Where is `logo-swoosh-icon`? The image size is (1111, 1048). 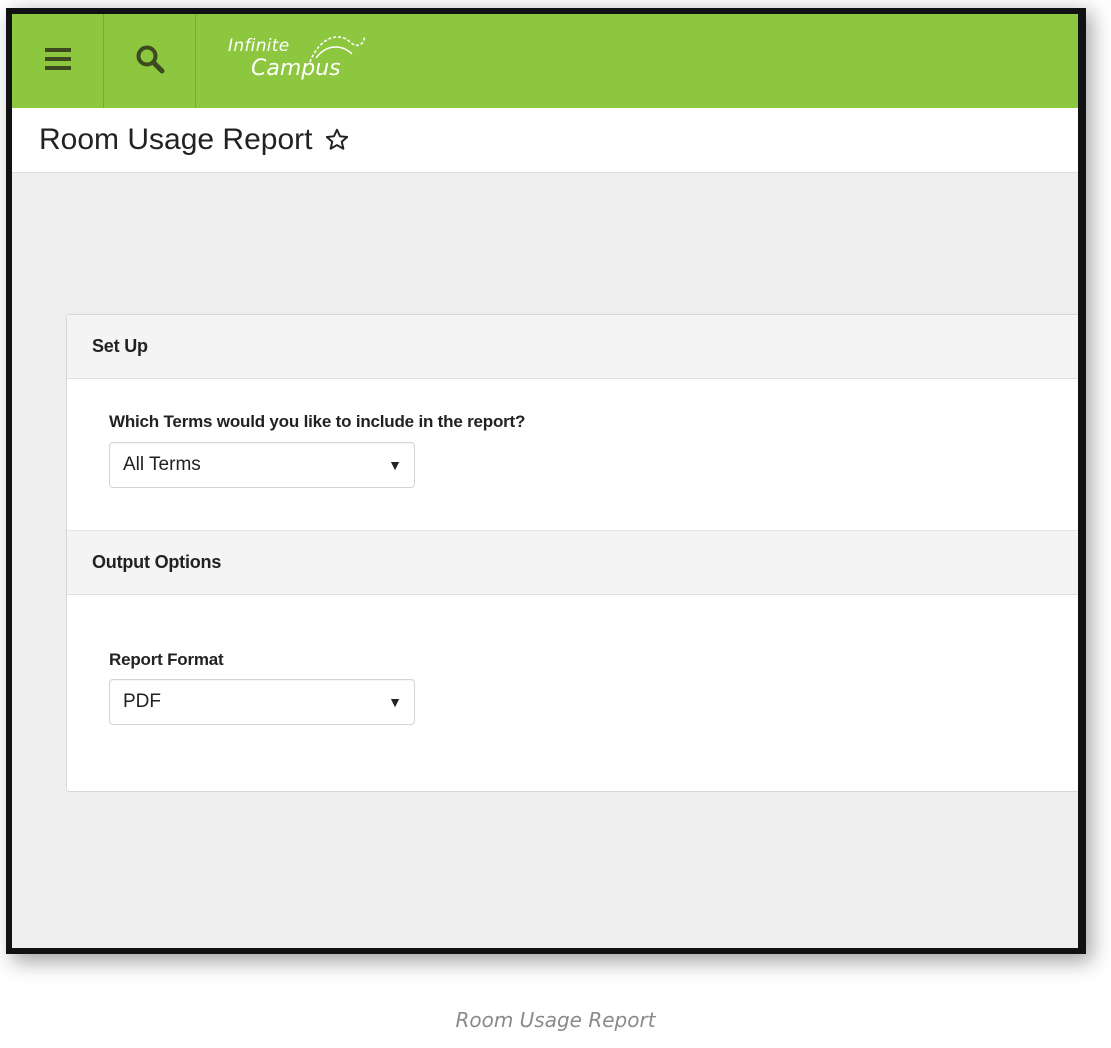 logo-swoosh-icon is located at coordinates (338, 54).